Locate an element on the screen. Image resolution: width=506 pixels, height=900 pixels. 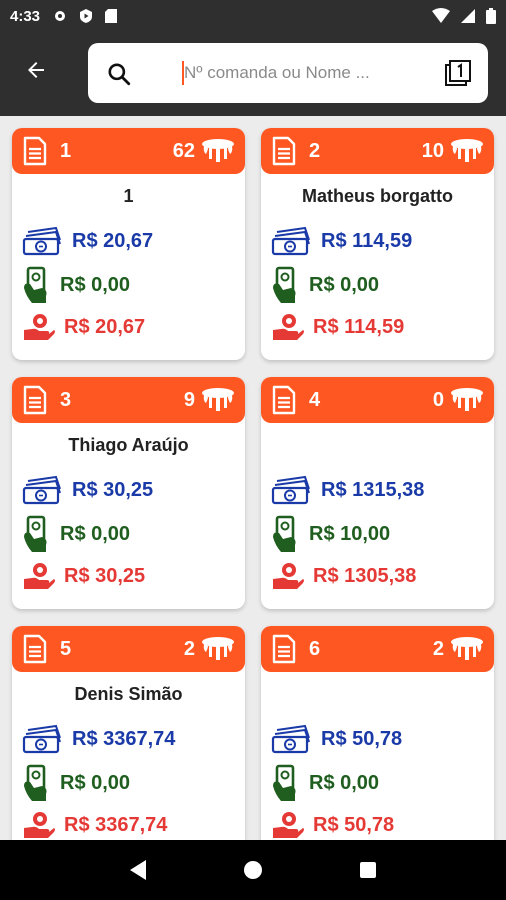
card-header: 2 10 is located at coordinates (377, 151).